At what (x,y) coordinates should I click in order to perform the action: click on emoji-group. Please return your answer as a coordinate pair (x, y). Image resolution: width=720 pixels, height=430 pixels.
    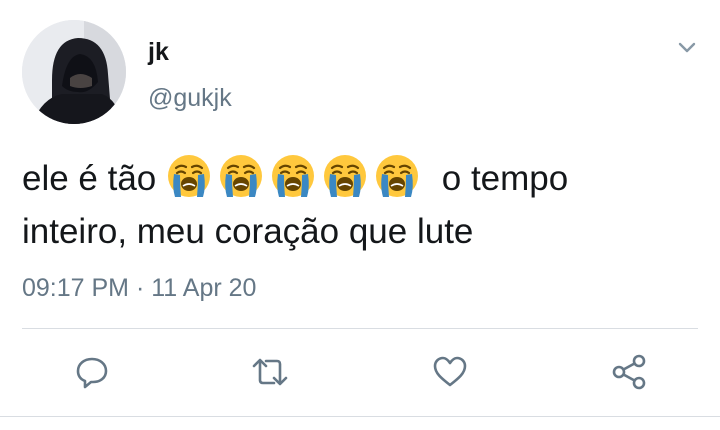
    Looking at the image, I should click on (299, 176).